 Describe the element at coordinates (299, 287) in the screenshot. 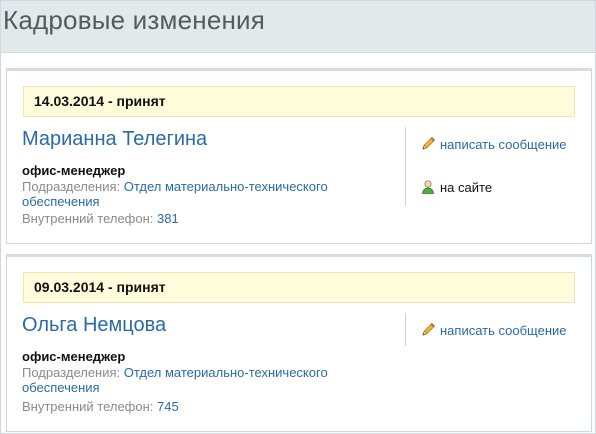

I see `event-date-status: 09.03.2014 - принят` at that location.